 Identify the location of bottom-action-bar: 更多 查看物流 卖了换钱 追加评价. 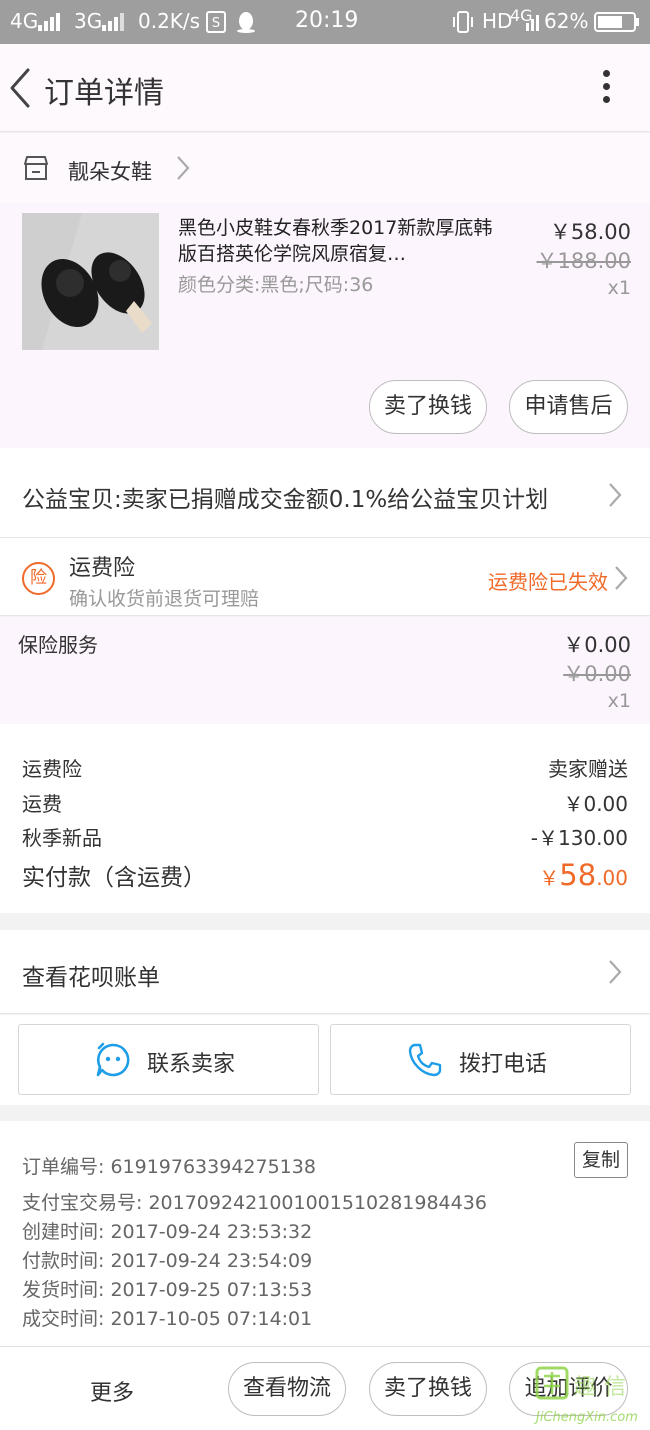
(325, 1388).